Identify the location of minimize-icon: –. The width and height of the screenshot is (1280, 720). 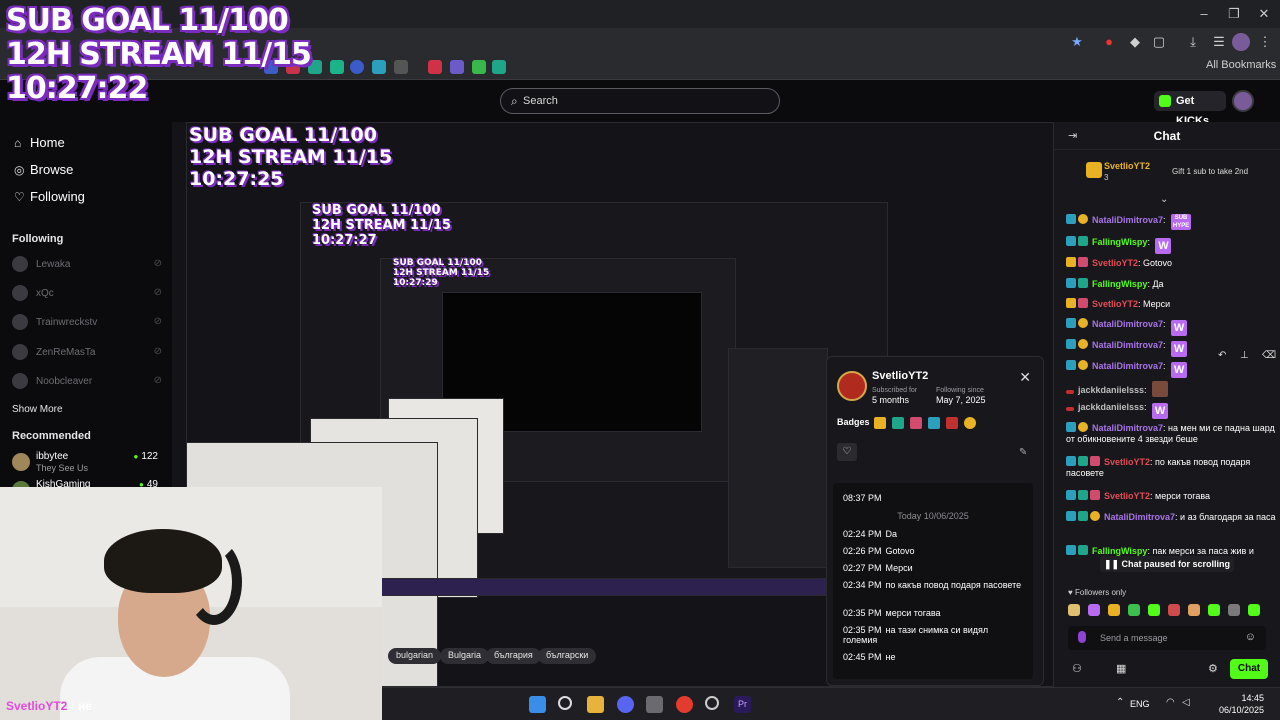
(1204, 14).